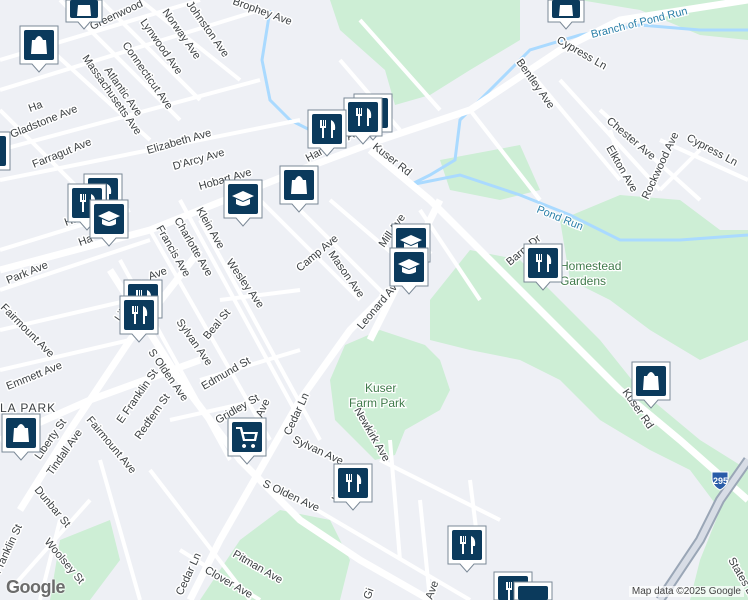 The width and height of the screenshot is (748, 600). Describe the element at coordinates (720, 481) in the screenshot. I see `highway-shield-label: 295` at that location.